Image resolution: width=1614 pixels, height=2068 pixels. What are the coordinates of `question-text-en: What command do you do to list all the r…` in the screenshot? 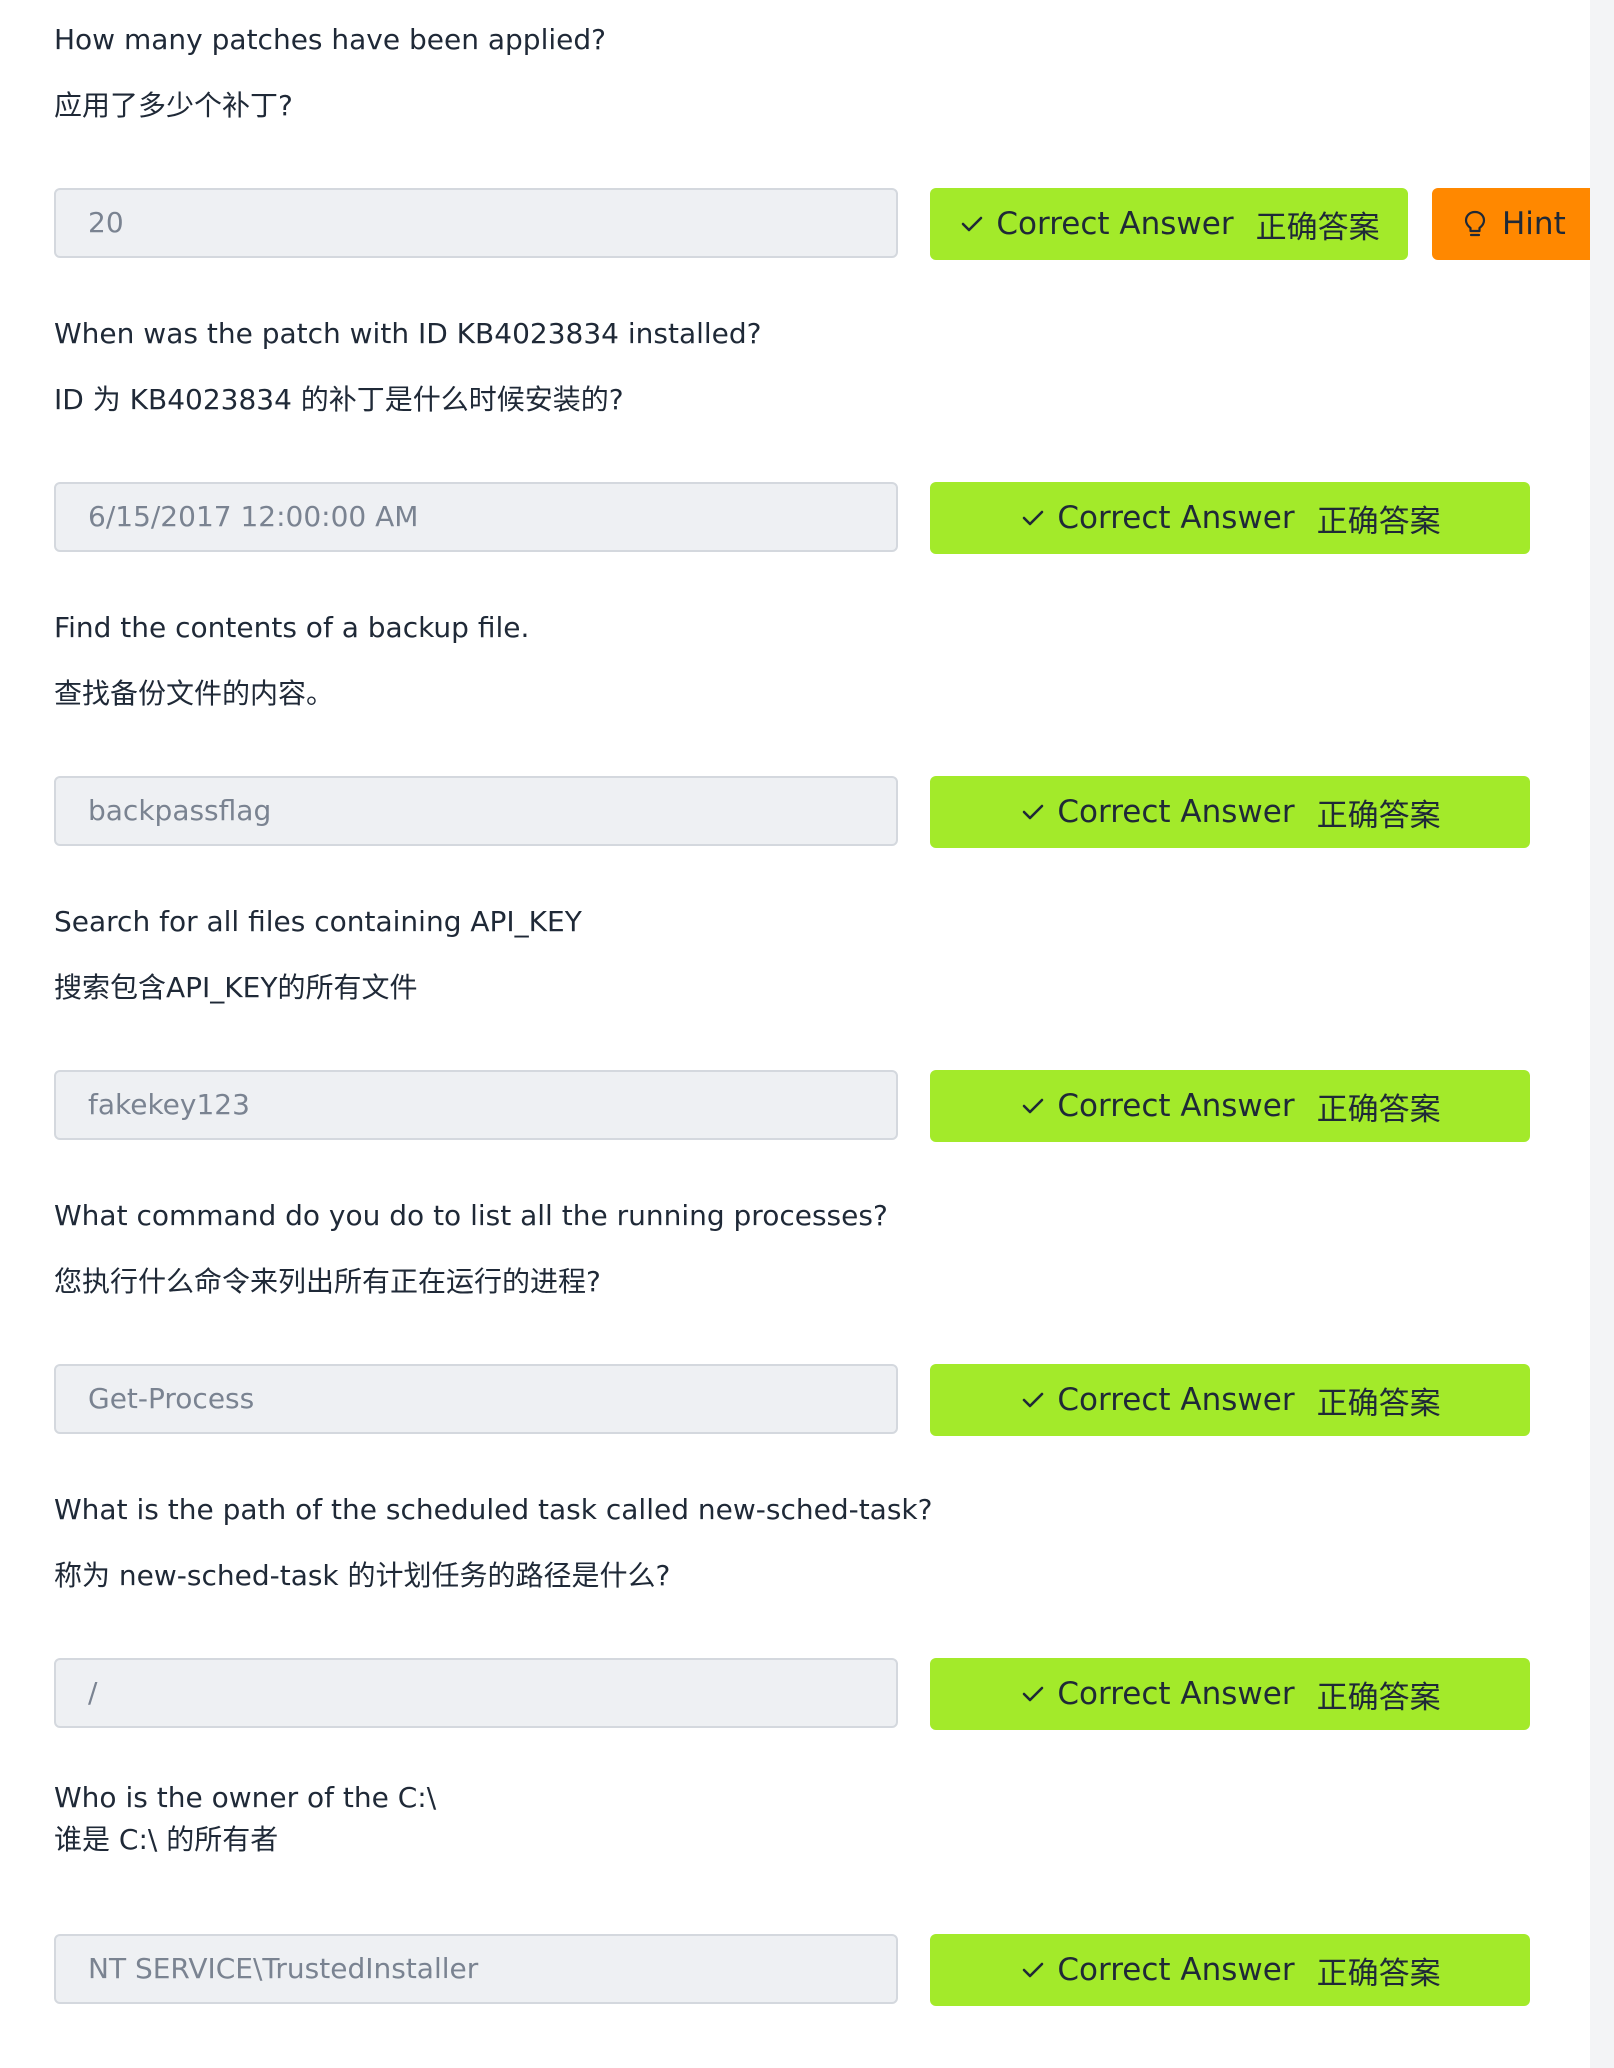 It's located at (471, 1215).